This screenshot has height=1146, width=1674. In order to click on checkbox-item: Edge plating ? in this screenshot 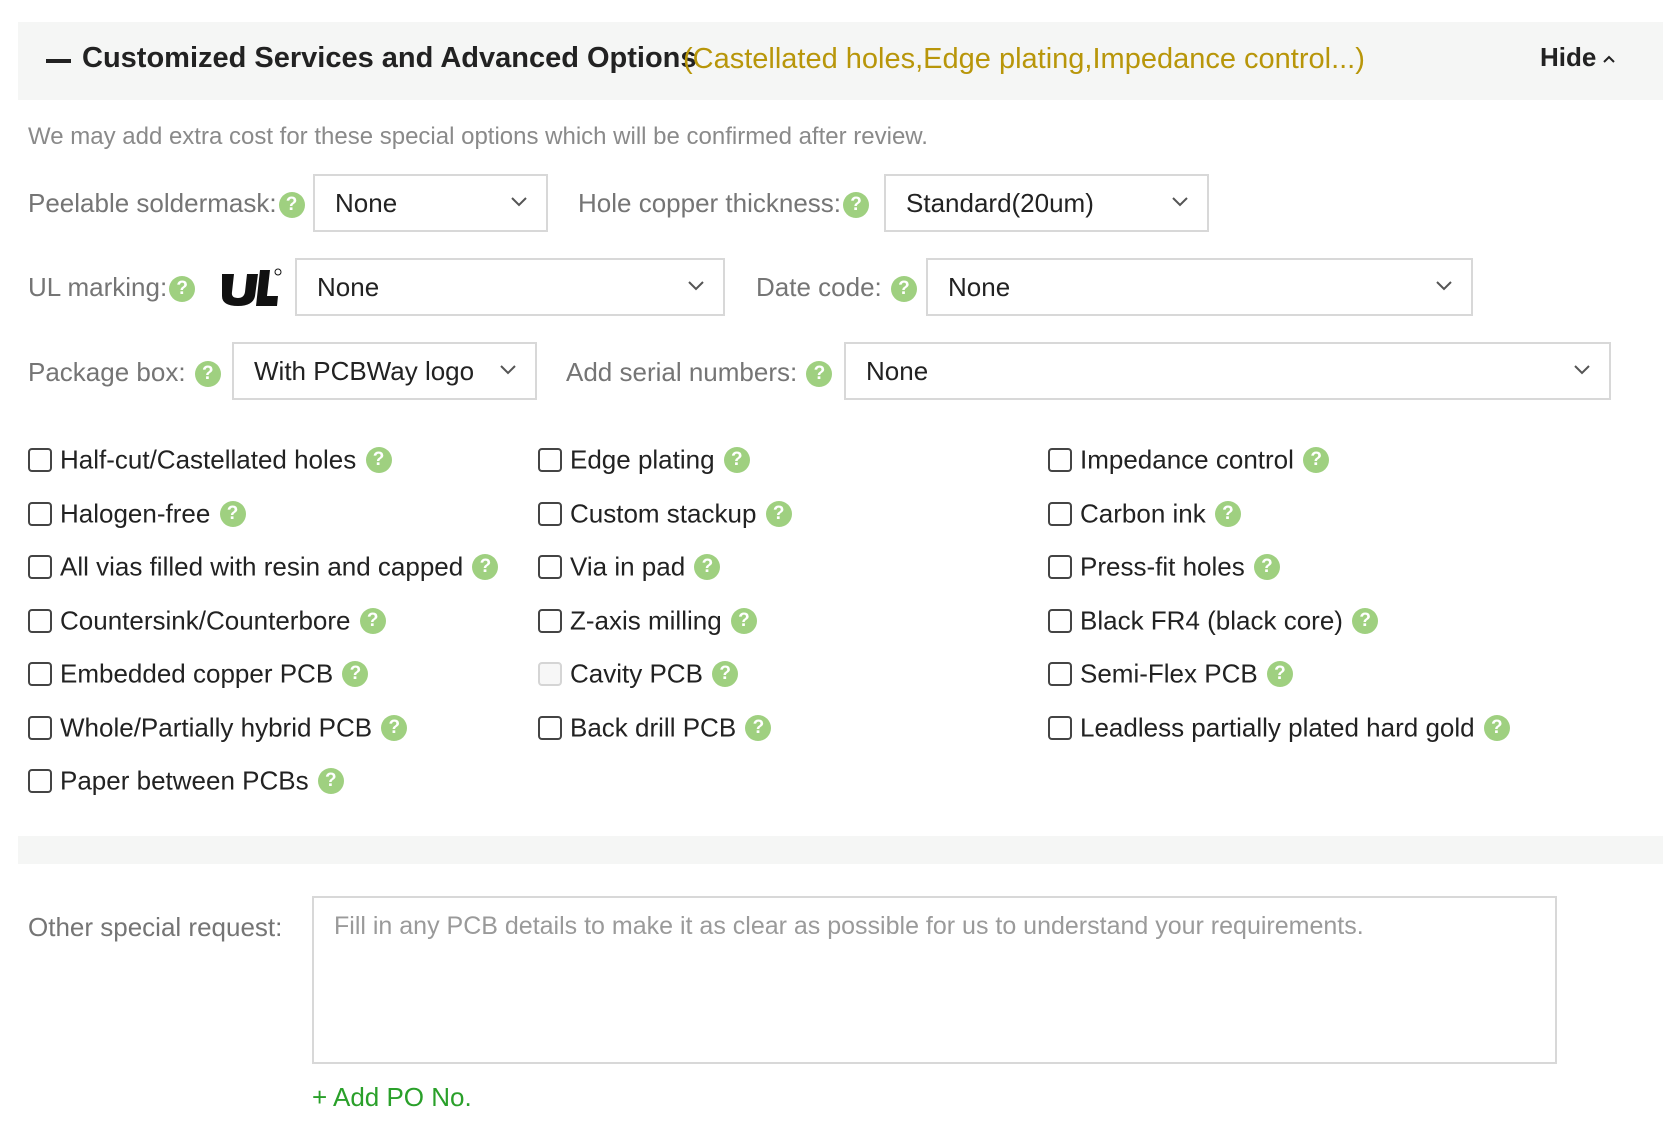, I will do `click(644, 459)`.